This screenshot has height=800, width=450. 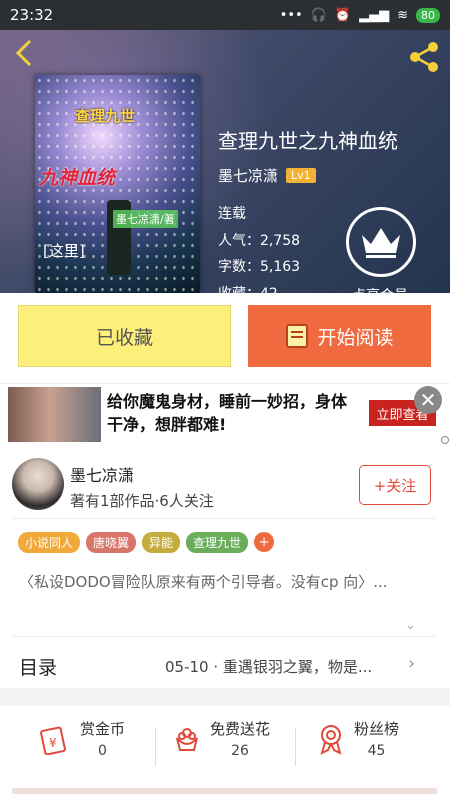 I want to click on bottom-divider, so click(x=224, y=791).